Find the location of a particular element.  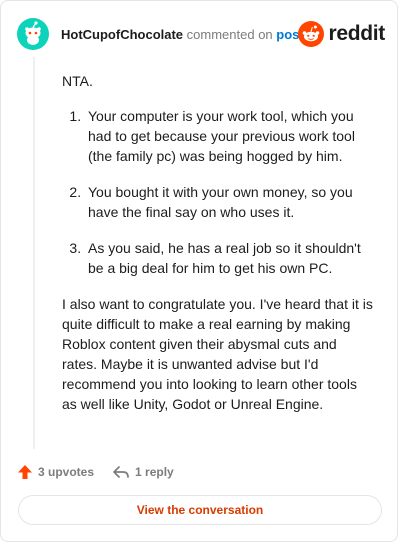

reddit-logo-icon is located at coordinates (311, 34).